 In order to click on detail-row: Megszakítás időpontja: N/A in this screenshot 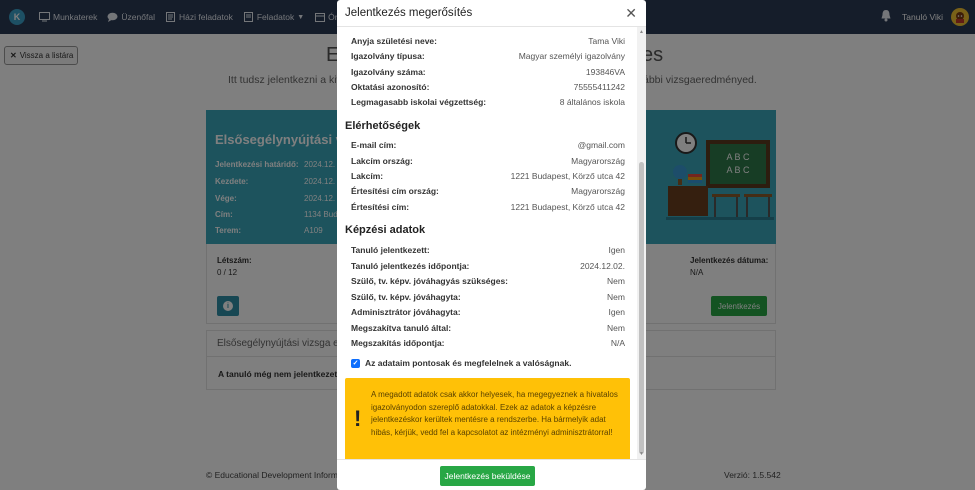, I will do `click(488, 343)`.